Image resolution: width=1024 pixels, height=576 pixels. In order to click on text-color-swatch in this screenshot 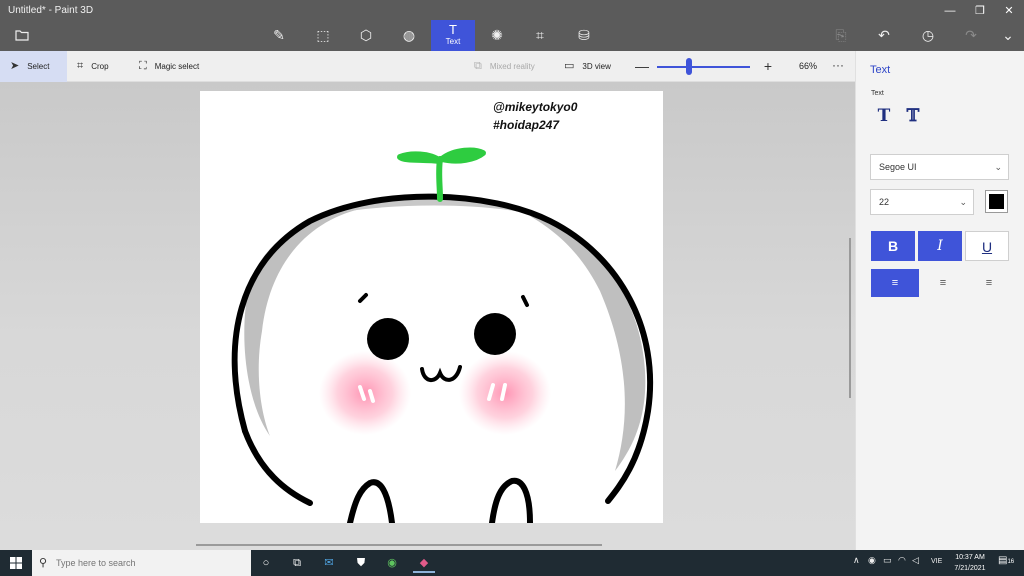, I will do `click(996, 201)`.